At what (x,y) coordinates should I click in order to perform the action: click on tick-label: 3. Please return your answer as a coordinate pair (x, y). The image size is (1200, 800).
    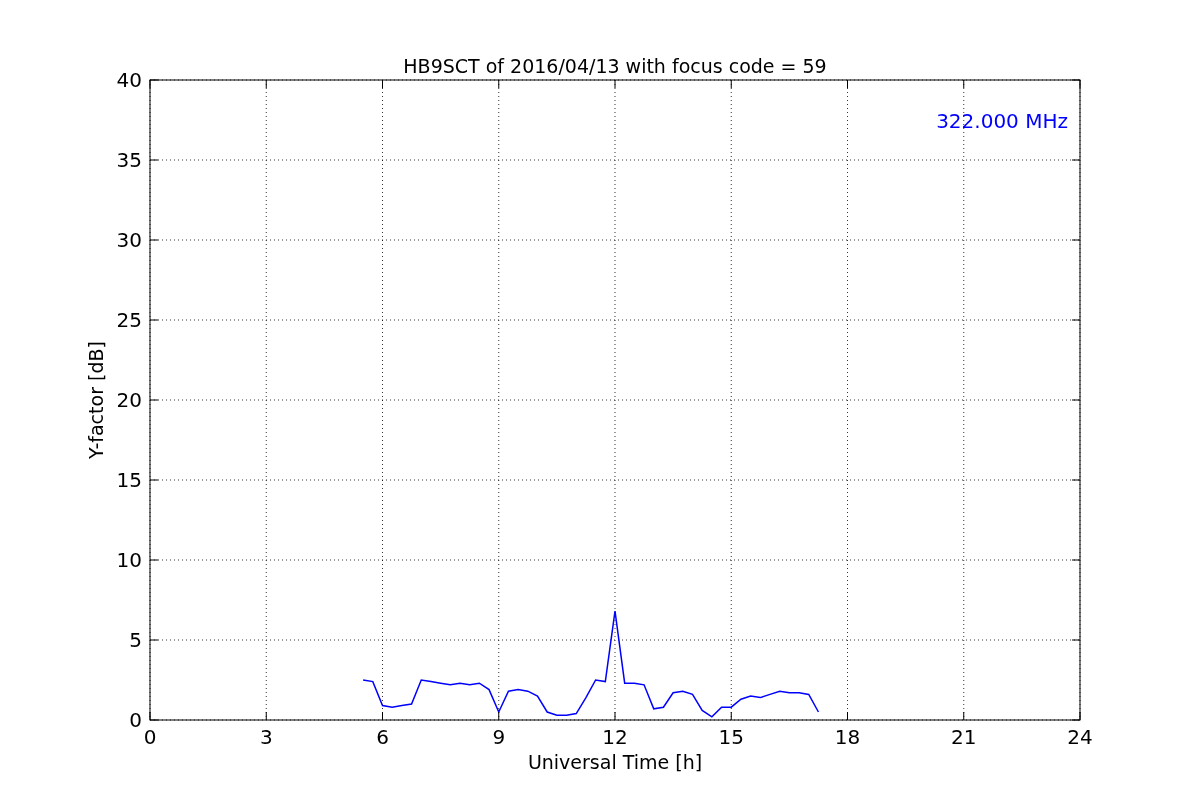
    Looking at the image, I should click on (266, 737).